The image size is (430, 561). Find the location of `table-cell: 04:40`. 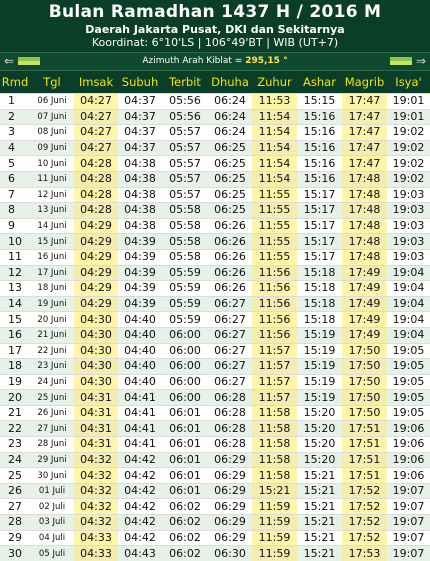

table-cell: 04:40 is located at coordinates (140, 350).